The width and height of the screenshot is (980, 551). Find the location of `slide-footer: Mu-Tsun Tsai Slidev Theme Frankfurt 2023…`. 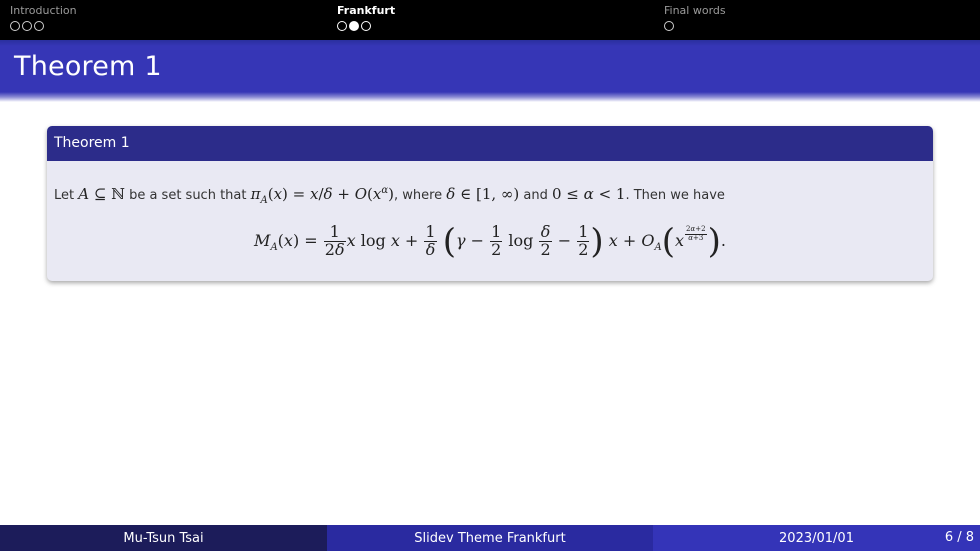

slide-footer: Mu-Tsun Tsai Slidev Theme Frankfurt 2023… is located at coordinates (490, 538).